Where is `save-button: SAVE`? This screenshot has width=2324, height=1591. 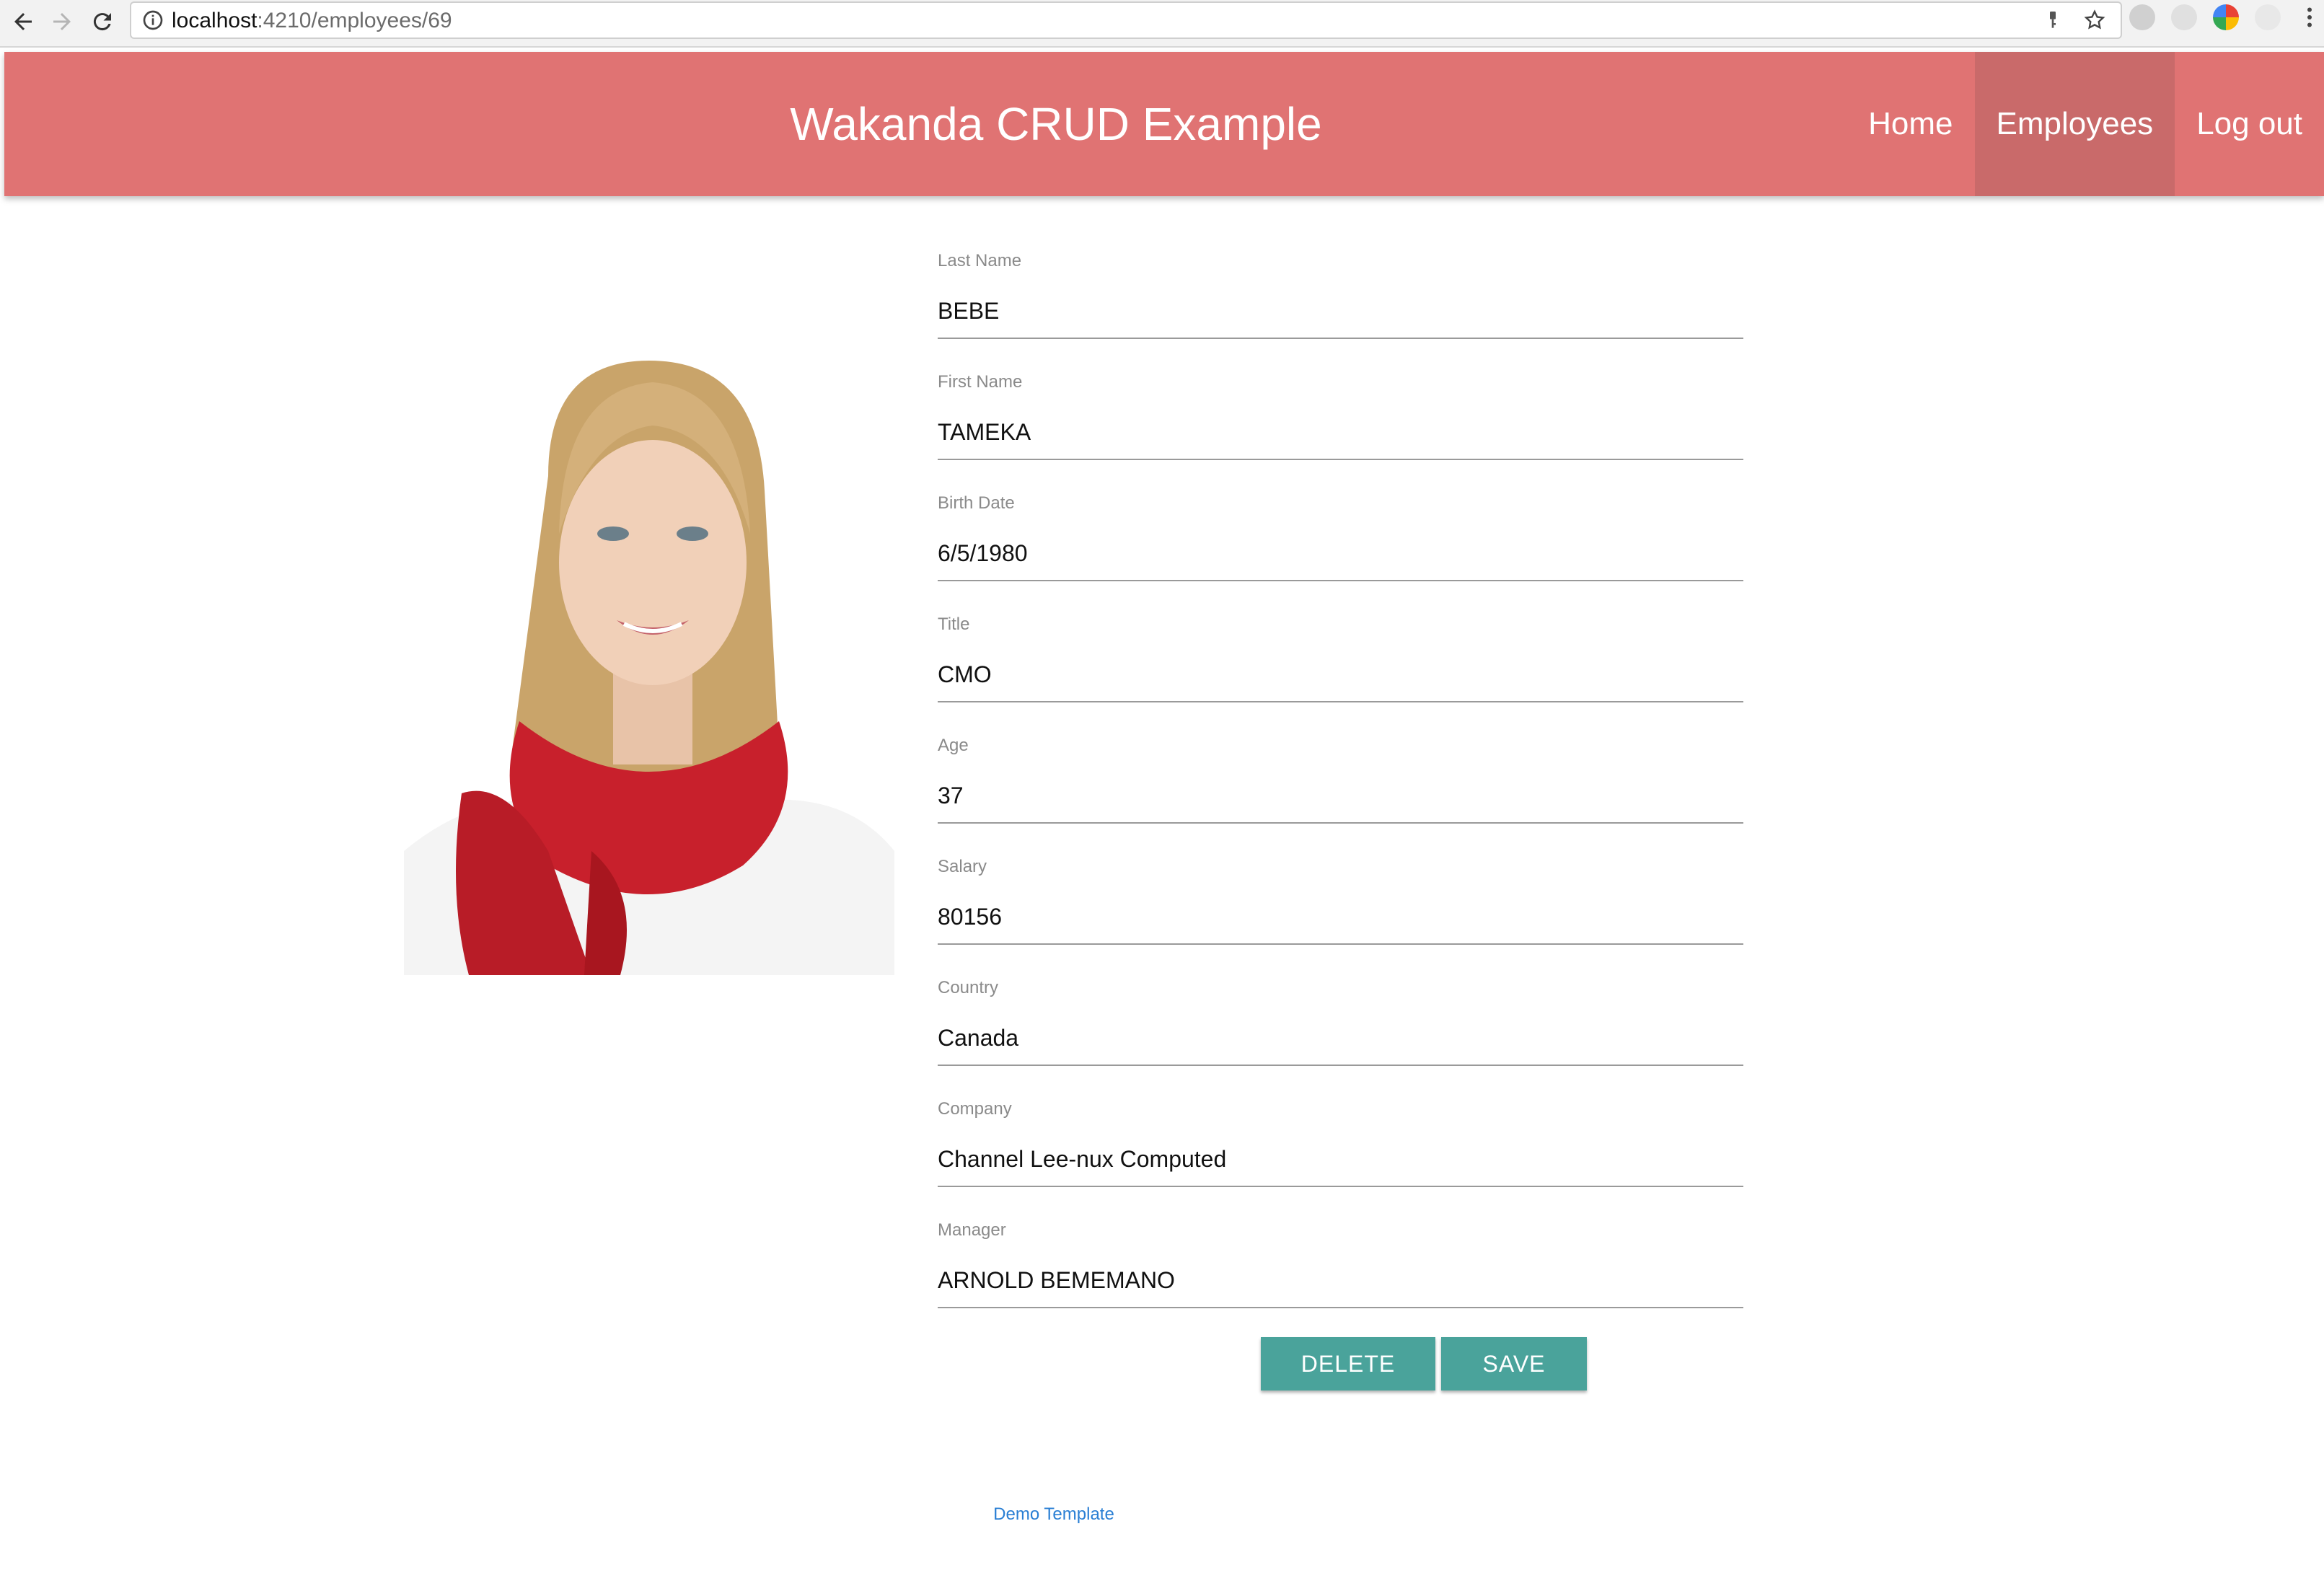 save-button: SAVE is located at coordinates (1514, 1364).